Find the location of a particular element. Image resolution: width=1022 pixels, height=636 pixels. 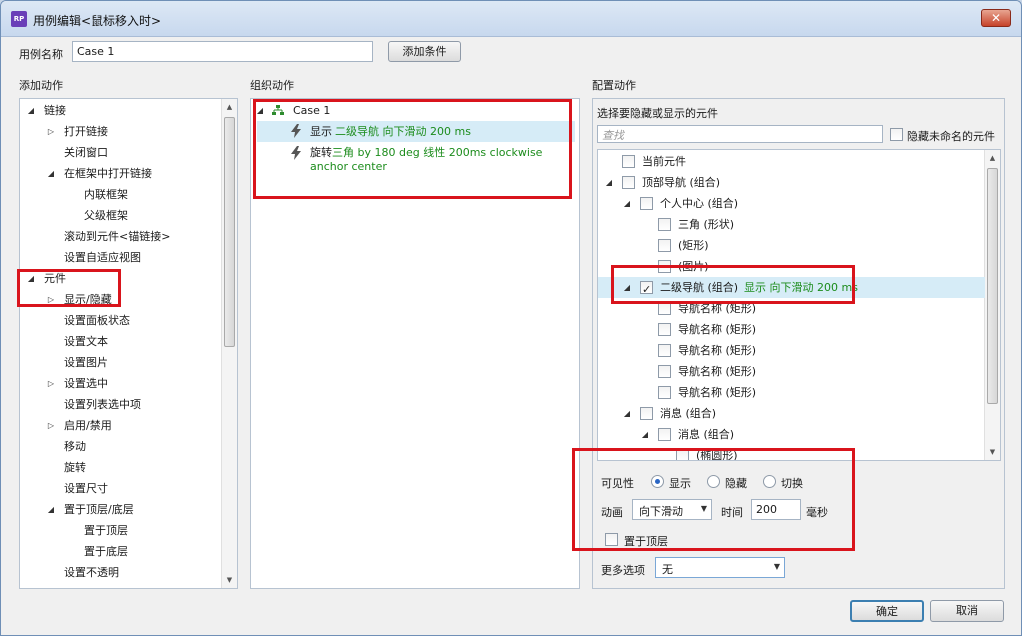

animation-select: 向下滑动 ▼ is located at coordinates (672, 509).